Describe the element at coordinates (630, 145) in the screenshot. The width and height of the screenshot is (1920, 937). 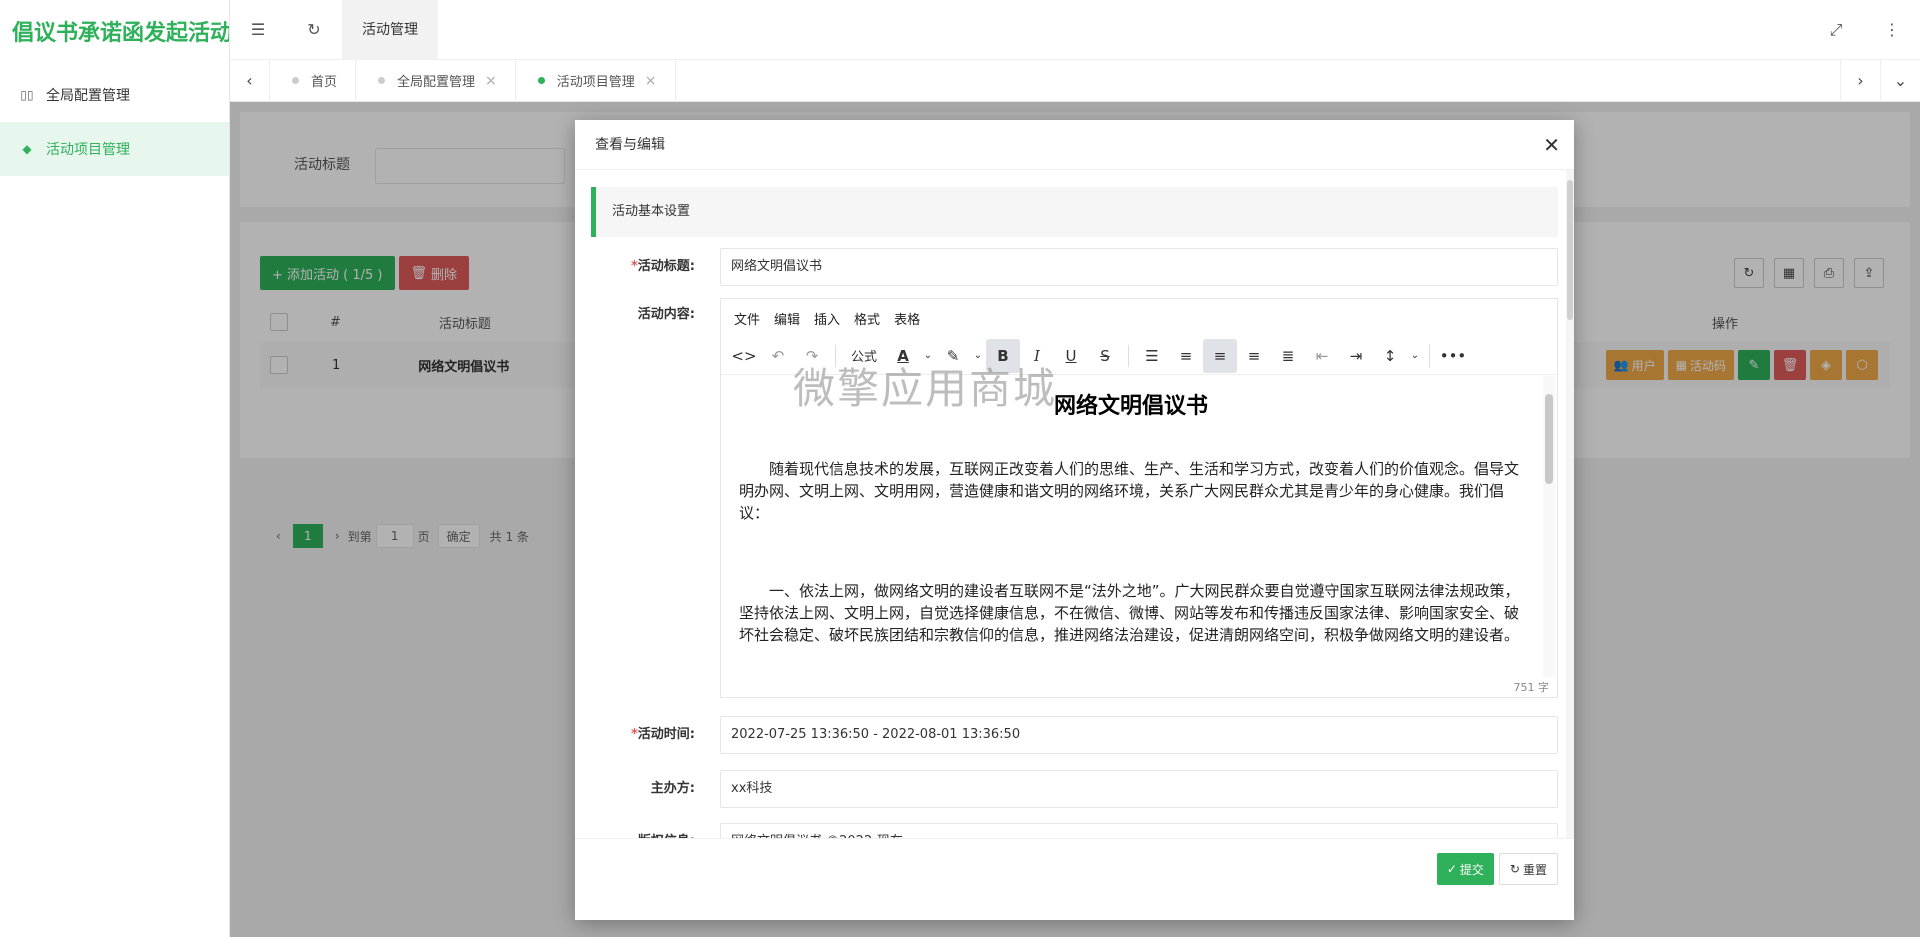
I see `modal-title: 查看与编辑` at that location.